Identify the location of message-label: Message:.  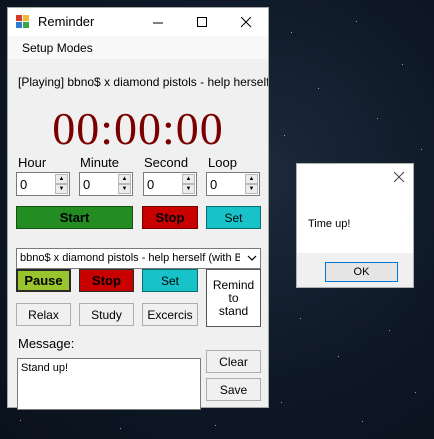
(46, 343).